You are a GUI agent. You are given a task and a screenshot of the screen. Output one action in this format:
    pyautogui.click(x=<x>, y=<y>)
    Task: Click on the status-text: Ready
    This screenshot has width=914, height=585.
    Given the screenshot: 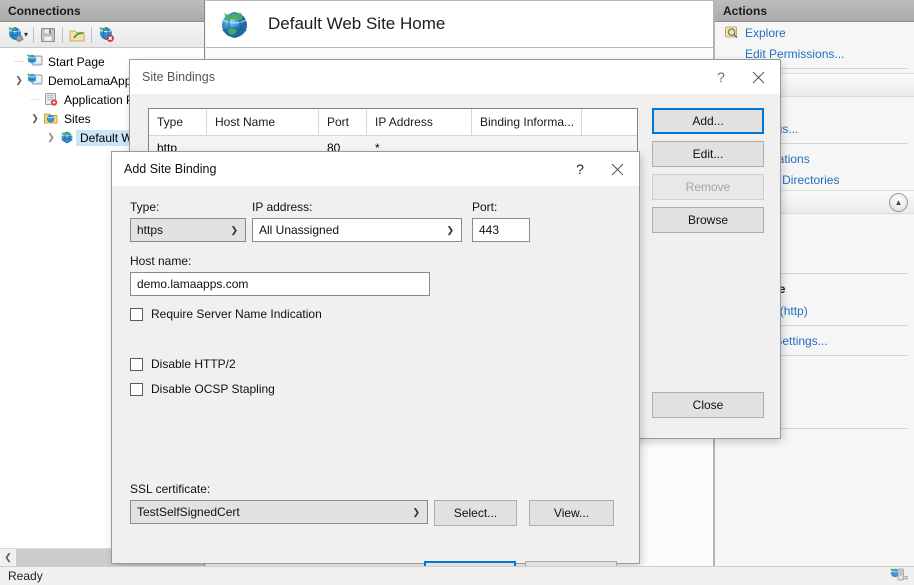 What is the action you would take?
    pyautogui.click(x=25, y=576)
    